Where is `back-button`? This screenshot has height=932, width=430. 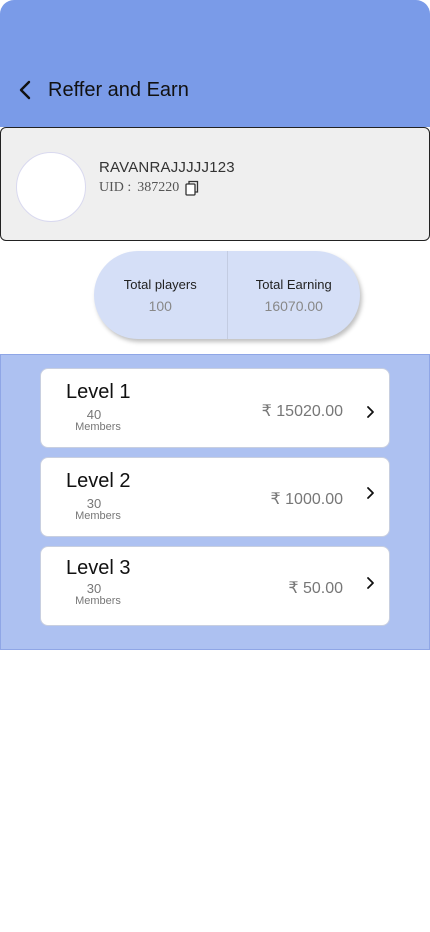 back-button is located at coordinates (25, 90).